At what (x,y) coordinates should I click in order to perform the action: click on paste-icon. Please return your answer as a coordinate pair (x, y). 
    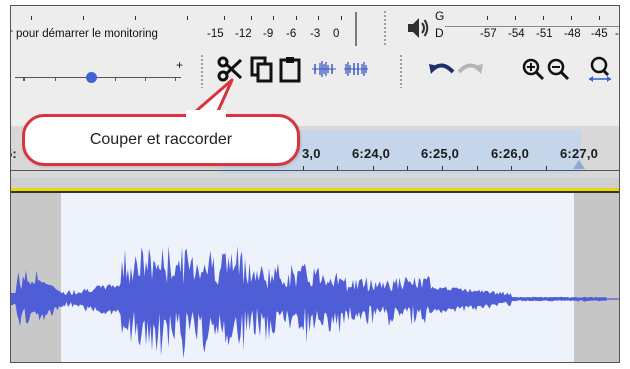
    Looking at the image, I should click on (290, 71).